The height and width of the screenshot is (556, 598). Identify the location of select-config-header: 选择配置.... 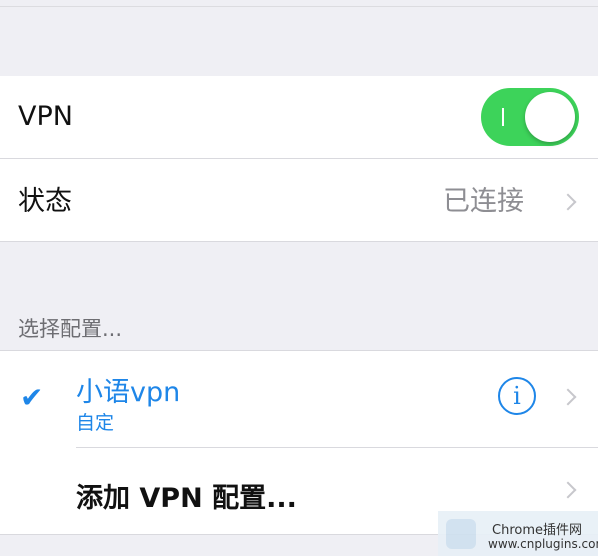
(70, 329).